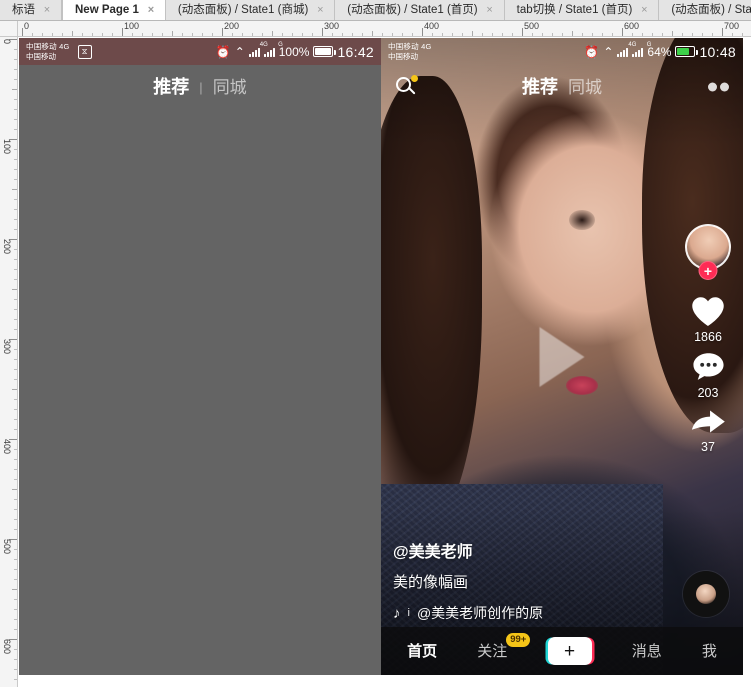 The height and width of the screenshot is (687, 751). What do you see at coordinates (523, 550) in the screenshot?
I see `author-username: @美美老师` at bounding box center [523, 550].